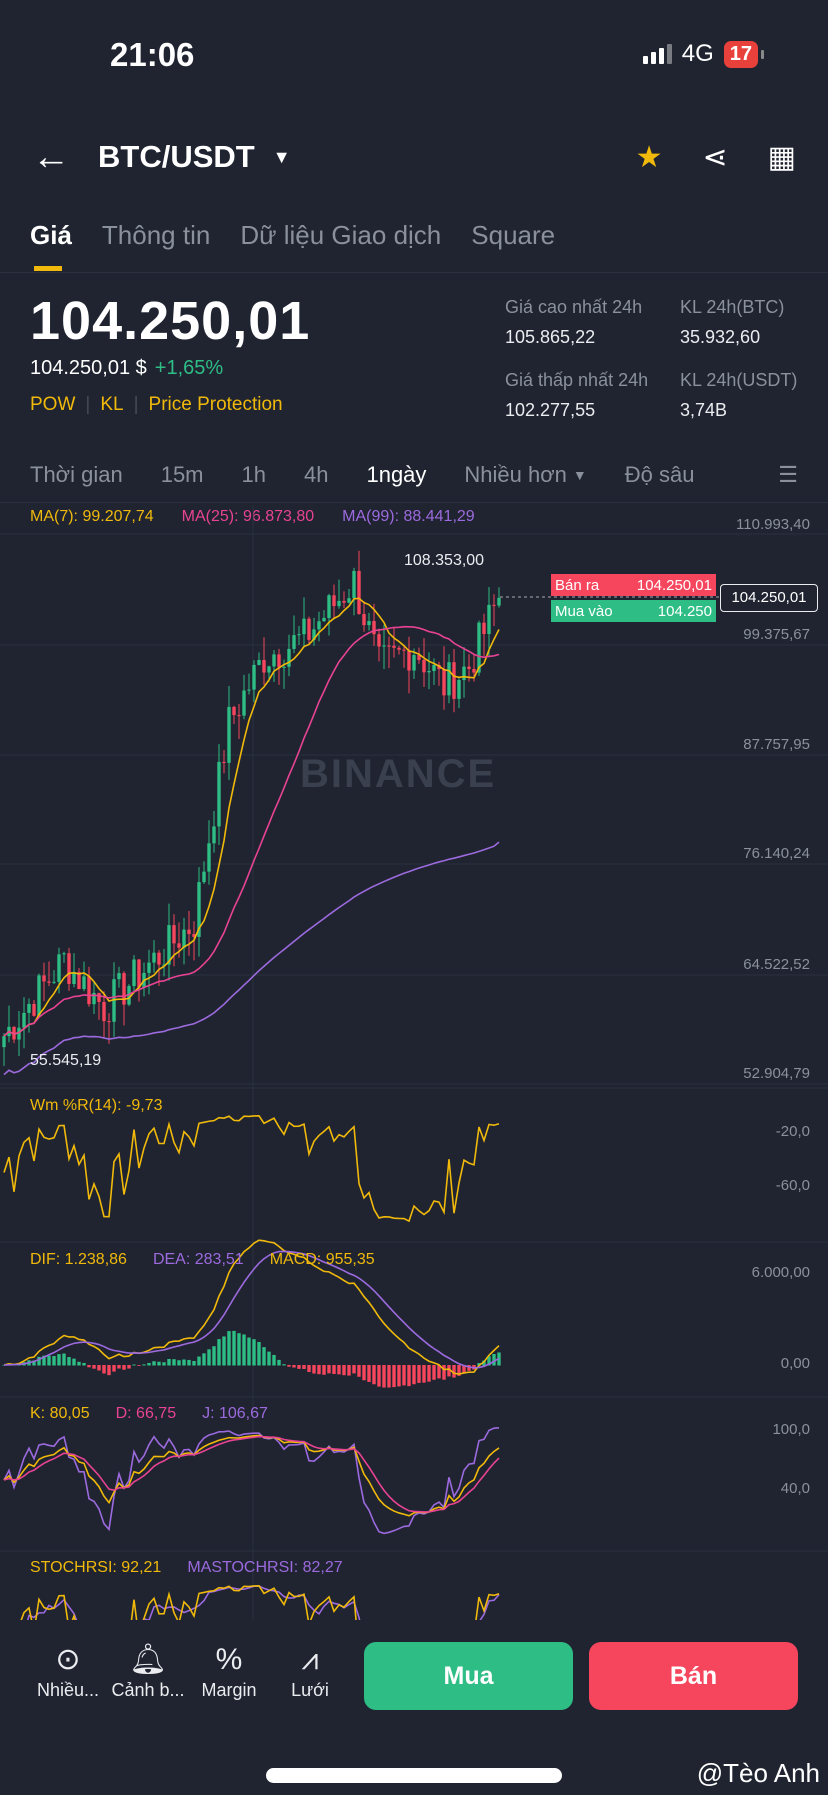 The image size is (828, 1795). Describe the element at coordinates (693, 1676) in the screenshot. I see `sell-button: Bán` at that location.